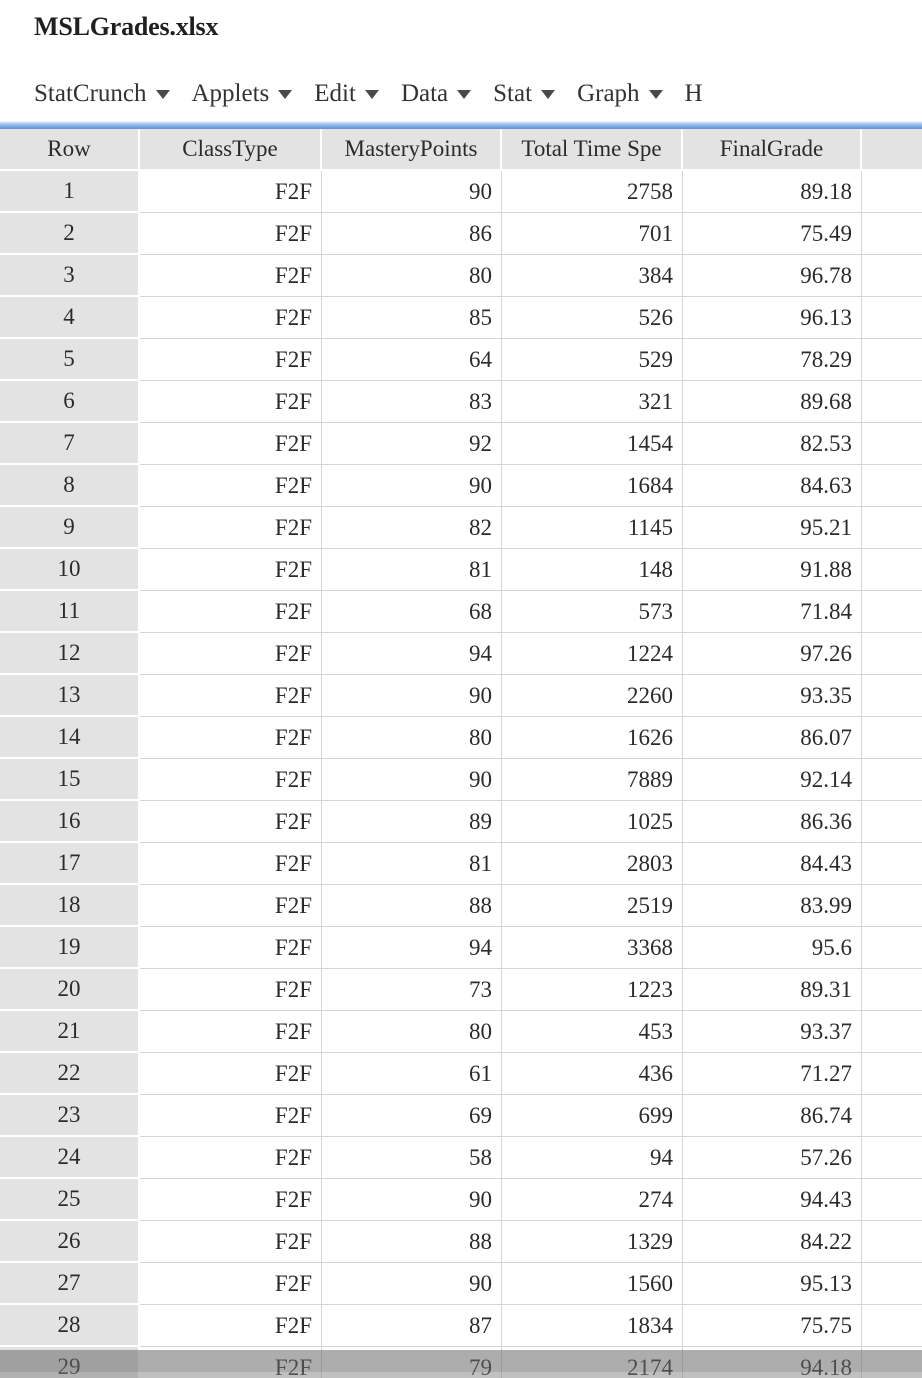 The width and height of the screenshot is (922, 1378). What do you see at coordinates (461, 1032) in the screenshot?
I see `table-row: 21 F2F 80 453 93.37` at bounding box center [461, 1032].